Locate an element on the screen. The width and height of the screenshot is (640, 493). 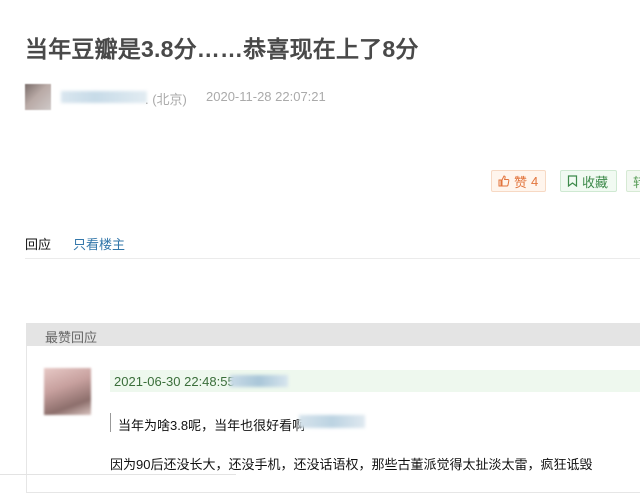
like-button: 赞 4 is located at coordinates (518, 181).